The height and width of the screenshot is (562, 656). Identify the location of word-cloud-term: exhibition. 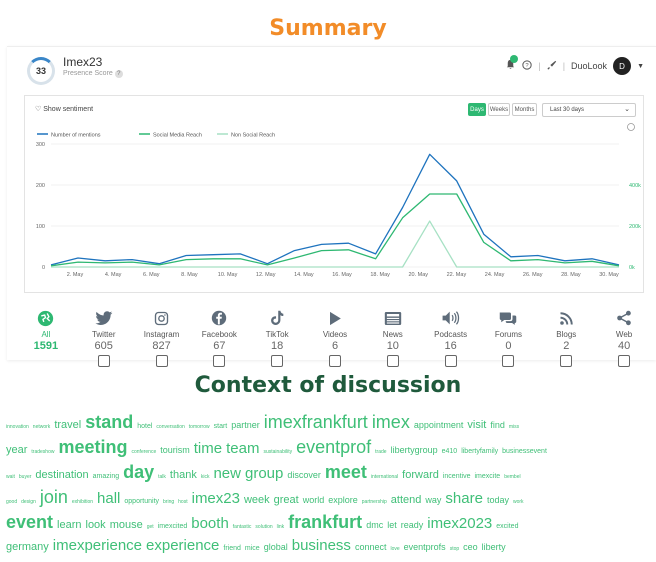
(82, 502).